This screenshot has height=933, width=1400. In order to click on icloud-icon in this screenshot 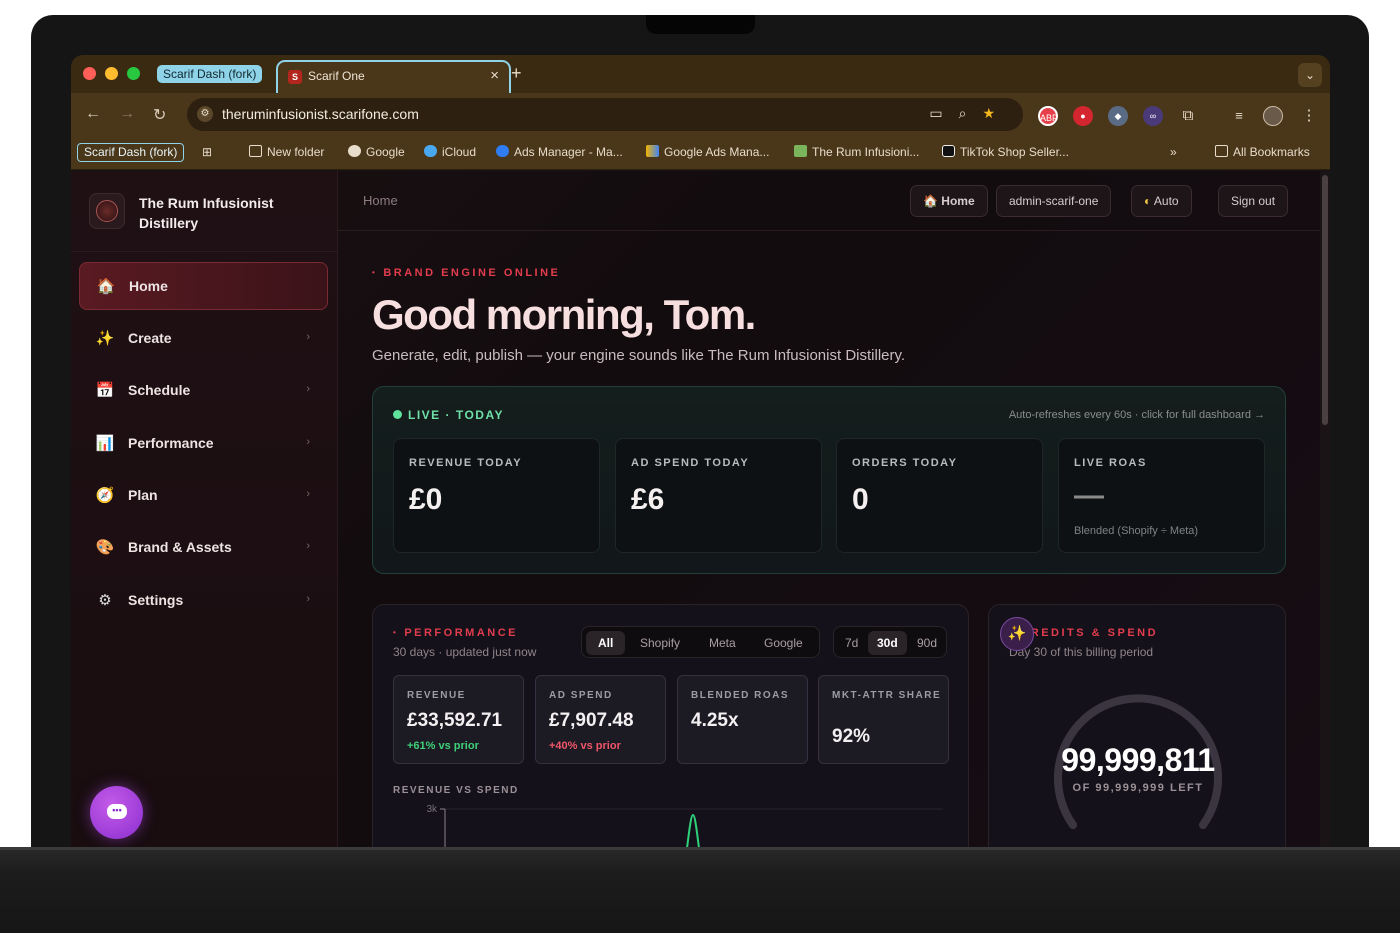, I will do `click(430, 151)`.